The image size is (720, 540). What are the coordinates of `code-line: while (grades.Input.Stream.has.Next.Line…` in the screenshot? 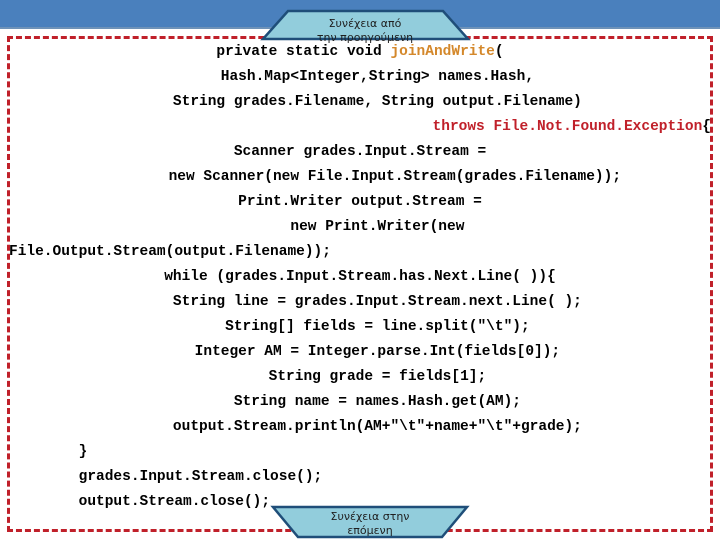 It's located at (360, 277).